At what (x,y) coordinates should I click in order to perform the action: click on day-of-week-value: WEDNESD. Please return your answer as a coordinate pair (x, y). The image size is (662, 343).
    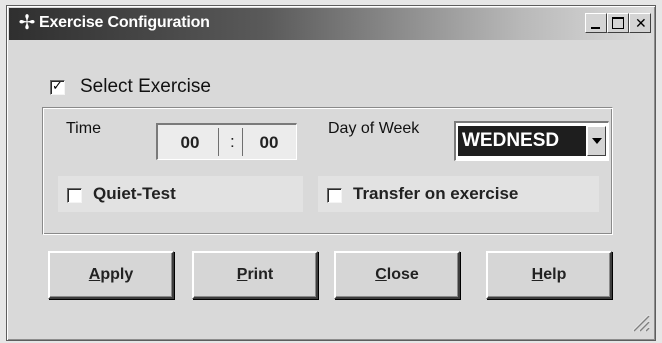
    Looking at the image, I should click on (522, 141).